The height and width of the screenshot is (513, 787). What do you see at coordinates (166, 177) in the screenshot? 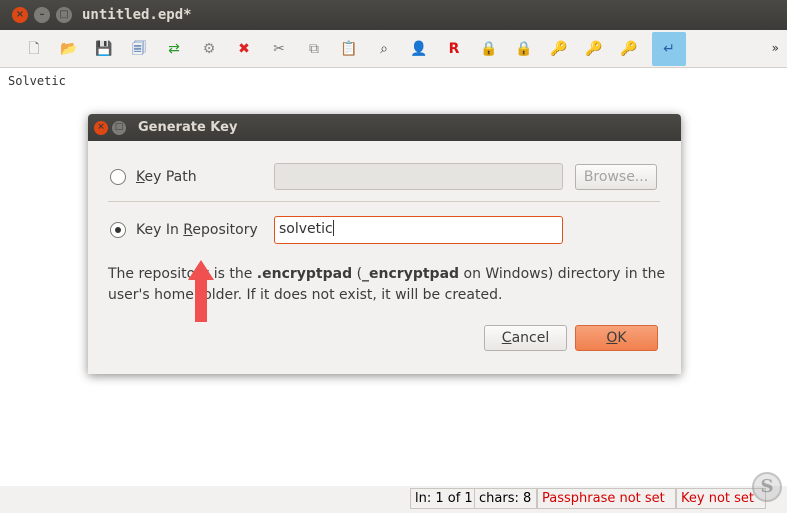
I see `key-path-label: Key Path` at bounding box center [166, 177].